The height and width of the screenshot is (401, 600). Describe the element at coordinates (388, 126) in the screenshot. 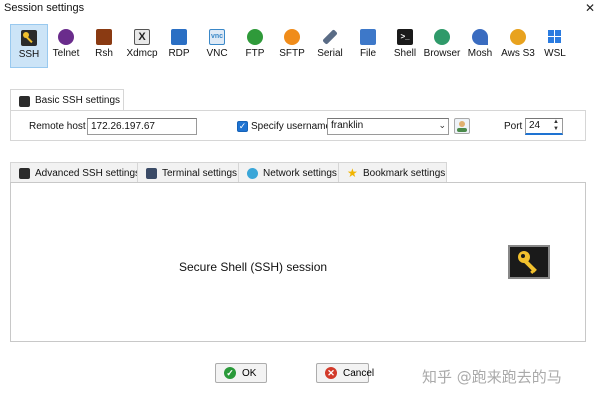

I see `username-combobox: franklin ⌄` at that location.